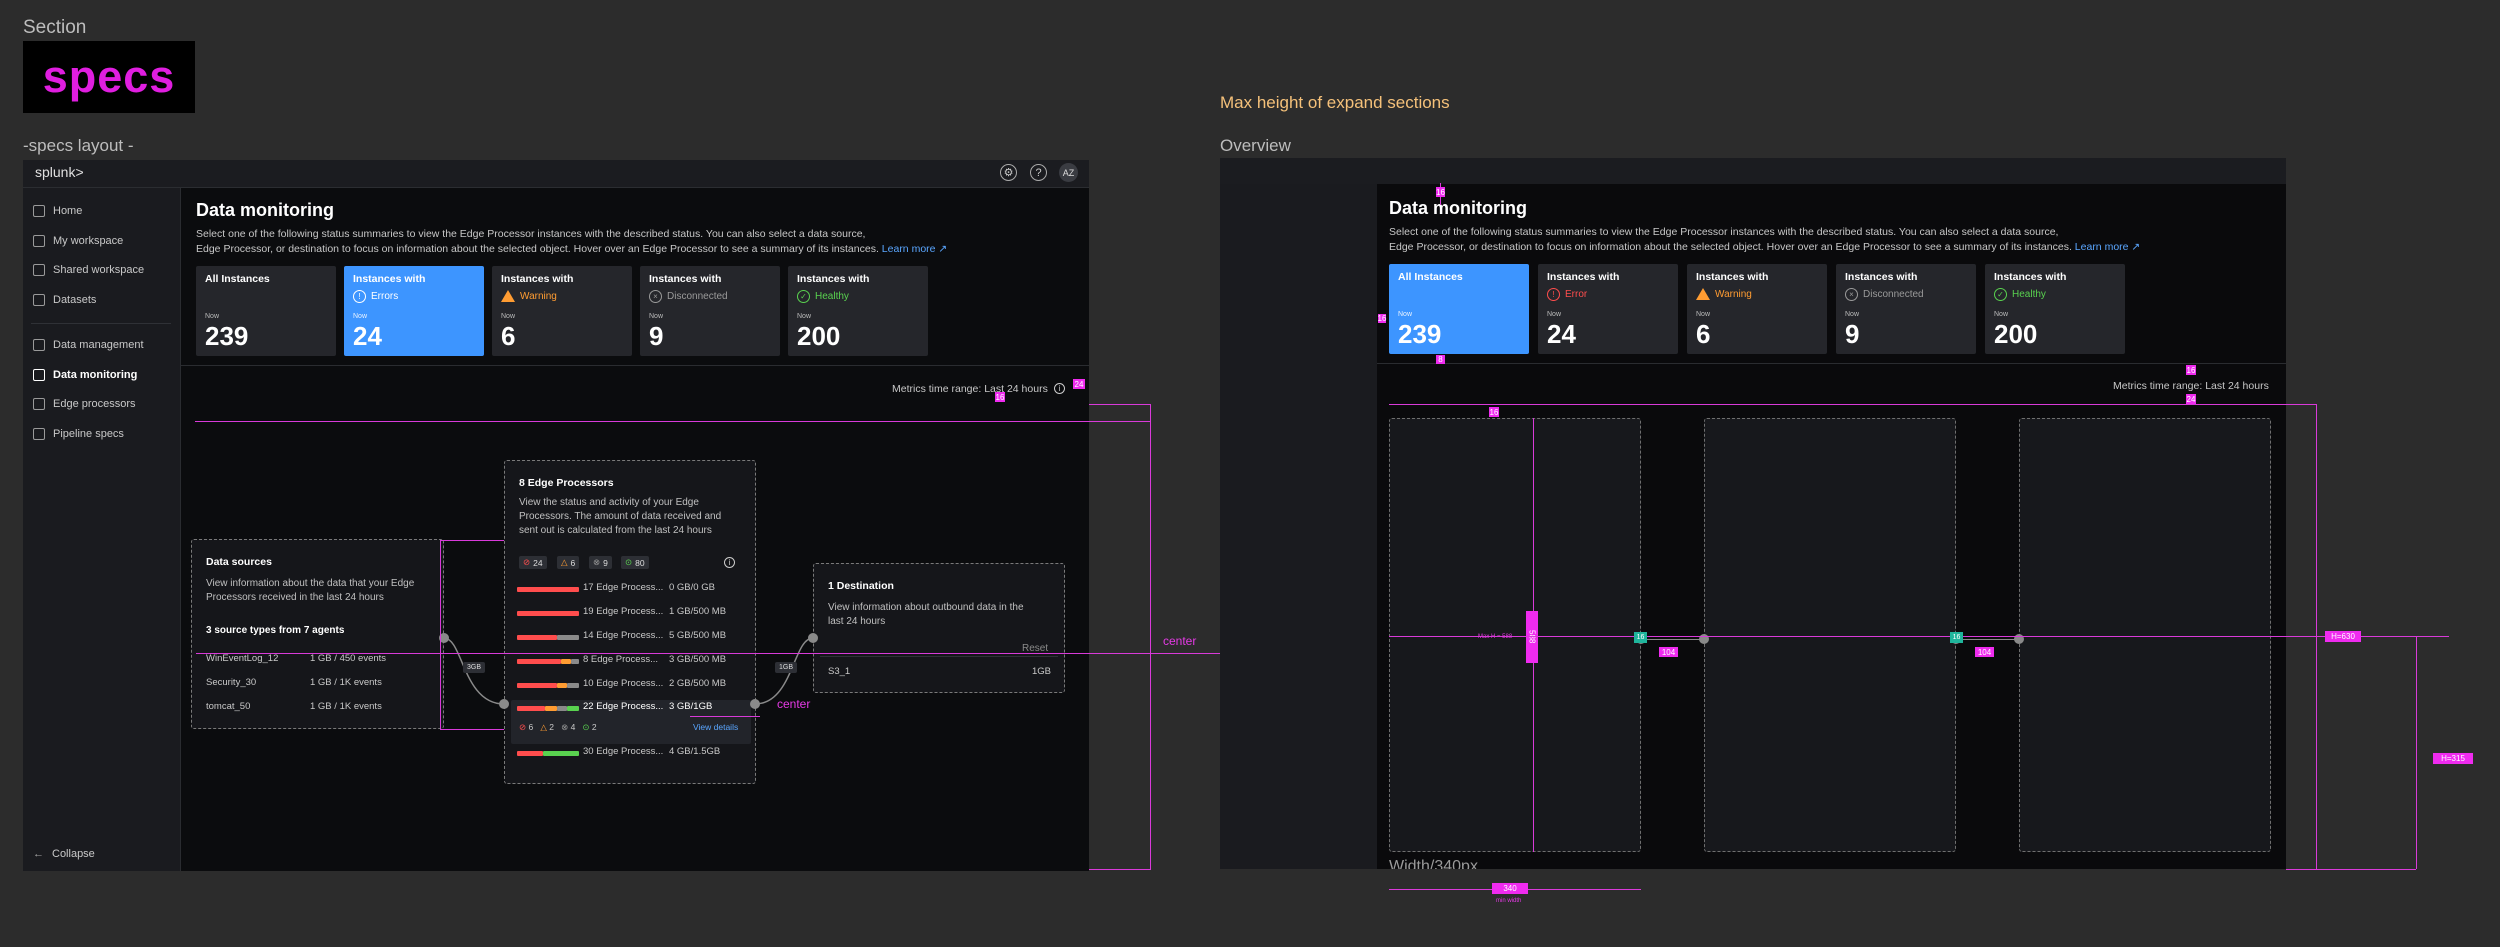 The height and width of the screenshot is (947, 2500). I want to click on processor-value: 5 GB/500 MB, so click(698, 635).